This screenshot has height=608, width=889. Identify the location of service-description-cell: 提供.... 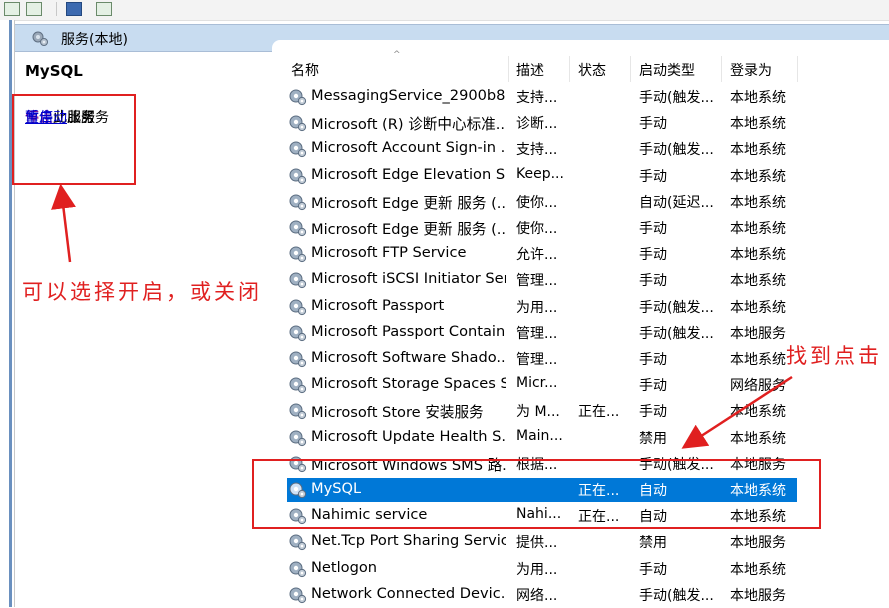
(537, 543).